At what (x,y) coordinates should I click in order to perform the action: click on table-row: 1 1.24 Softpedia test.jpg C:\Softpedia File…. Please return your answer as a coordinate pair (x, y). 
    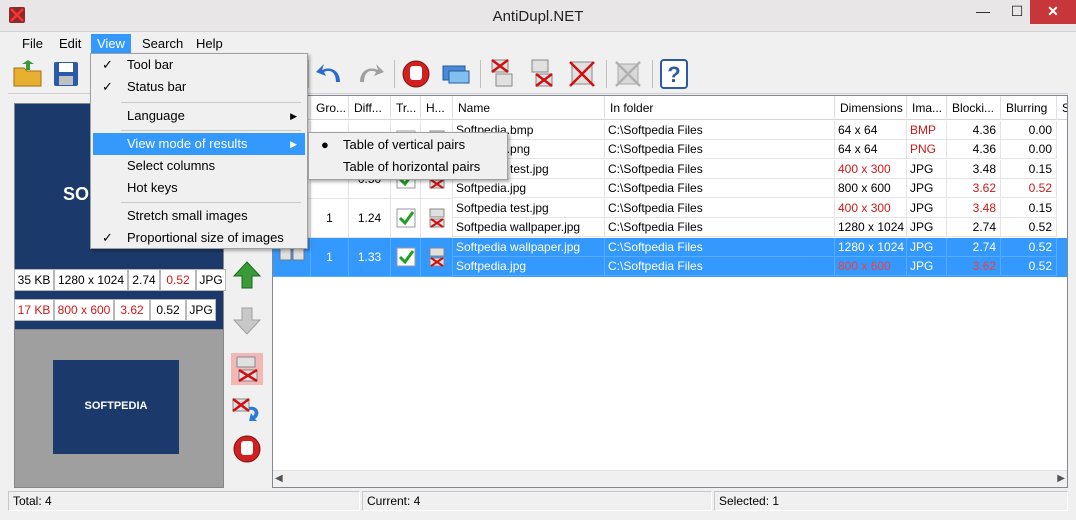
    Looking at the image, I should click on (670, 218).